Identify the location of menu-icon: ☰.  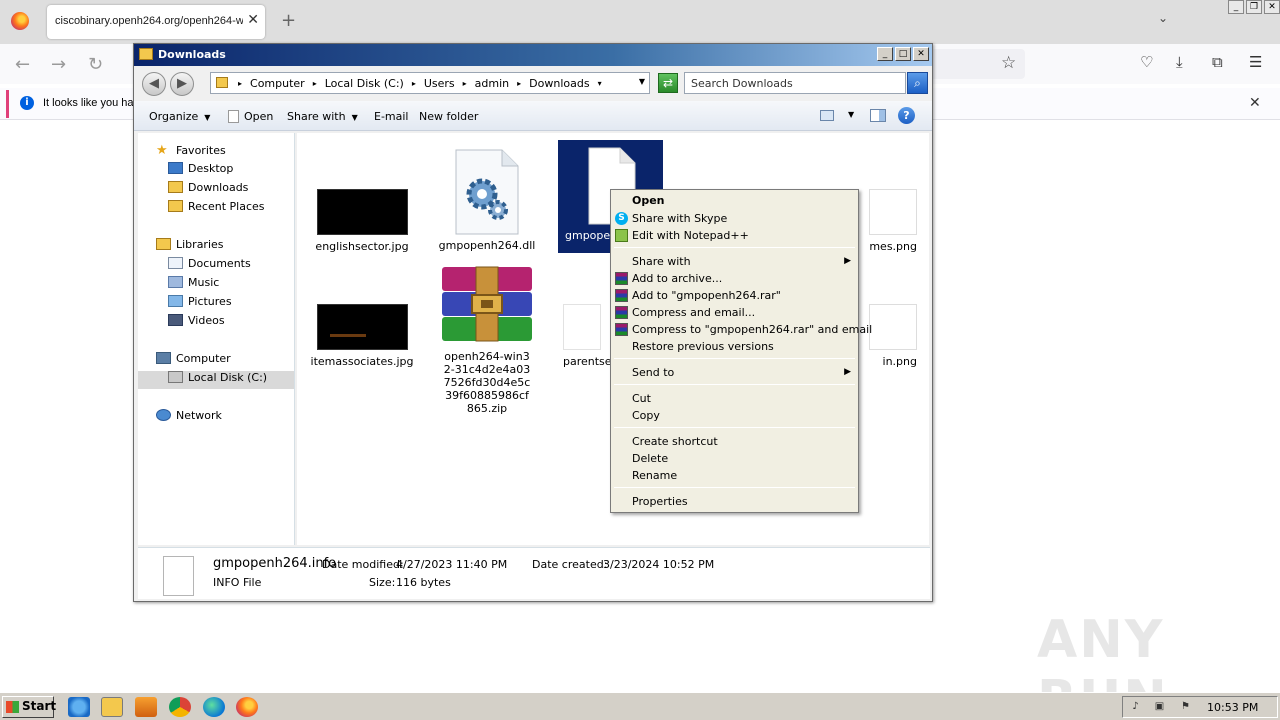
(1255, 62).